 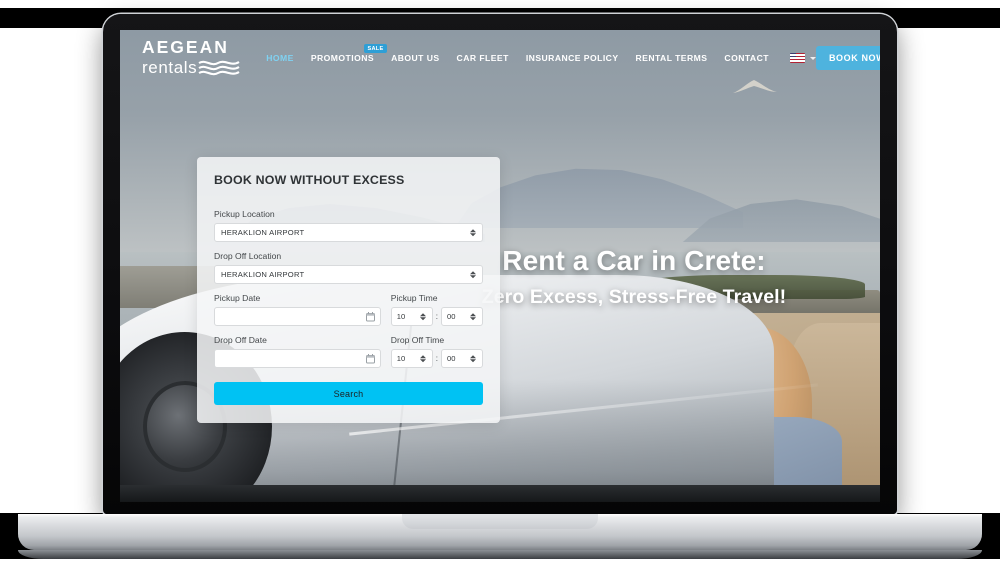 I want to click on dropoff-time-controls: 10 : 00, so click(x=436, y=358).